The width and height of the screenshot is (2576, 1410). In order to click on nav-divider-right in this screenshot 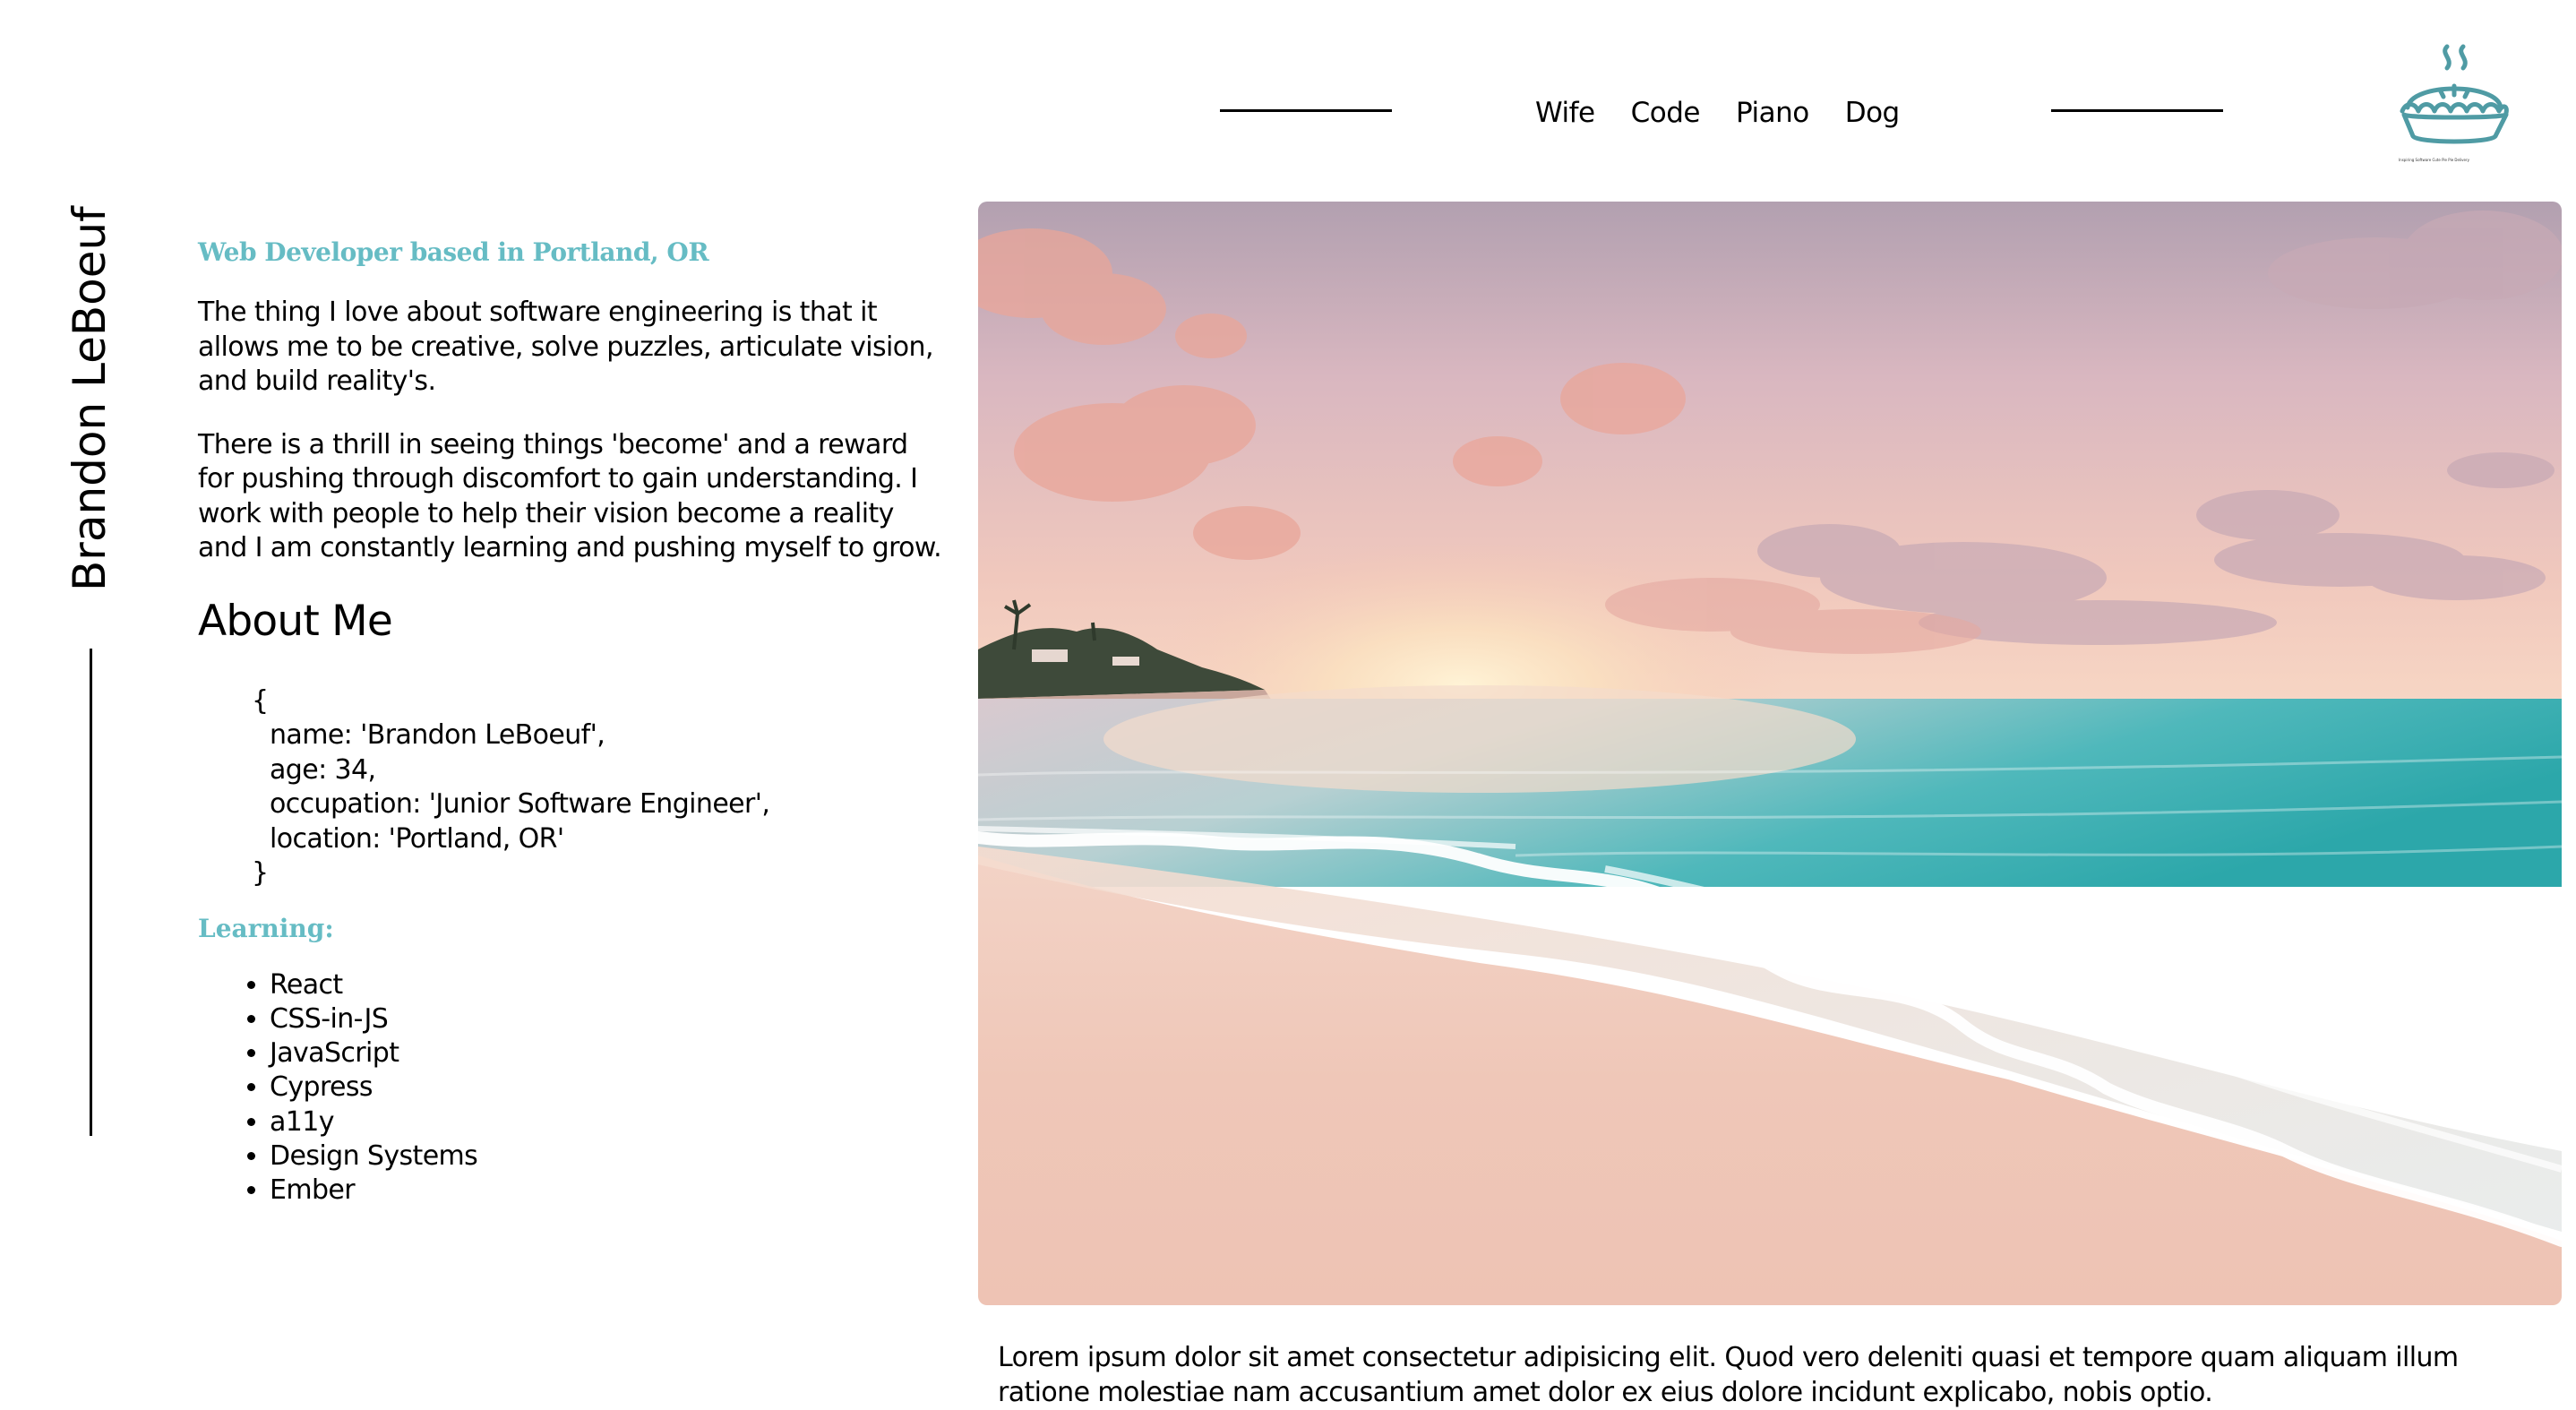, I will do `click(2137, 110)`.